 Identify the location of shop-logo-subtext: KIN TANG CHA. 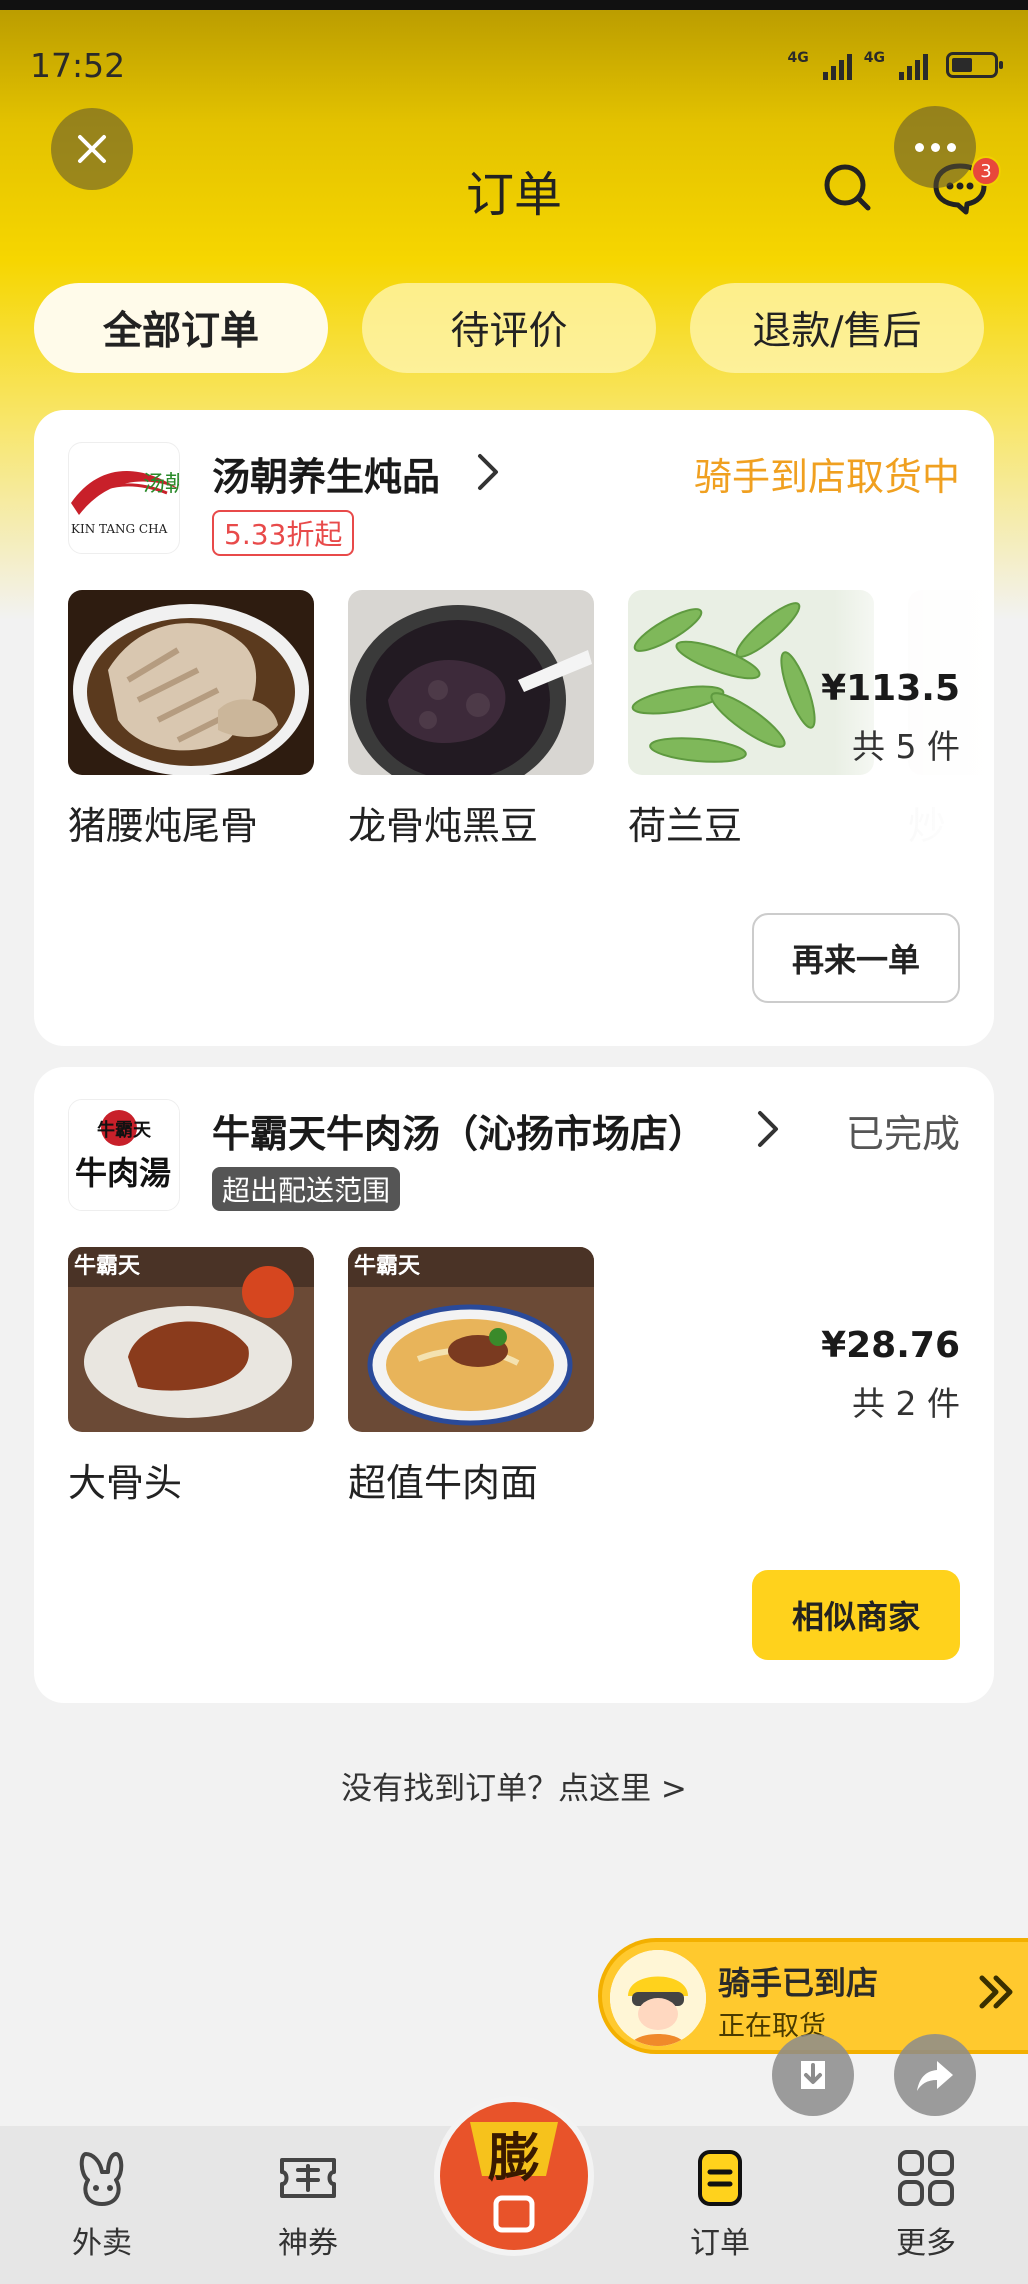
(119, 529).